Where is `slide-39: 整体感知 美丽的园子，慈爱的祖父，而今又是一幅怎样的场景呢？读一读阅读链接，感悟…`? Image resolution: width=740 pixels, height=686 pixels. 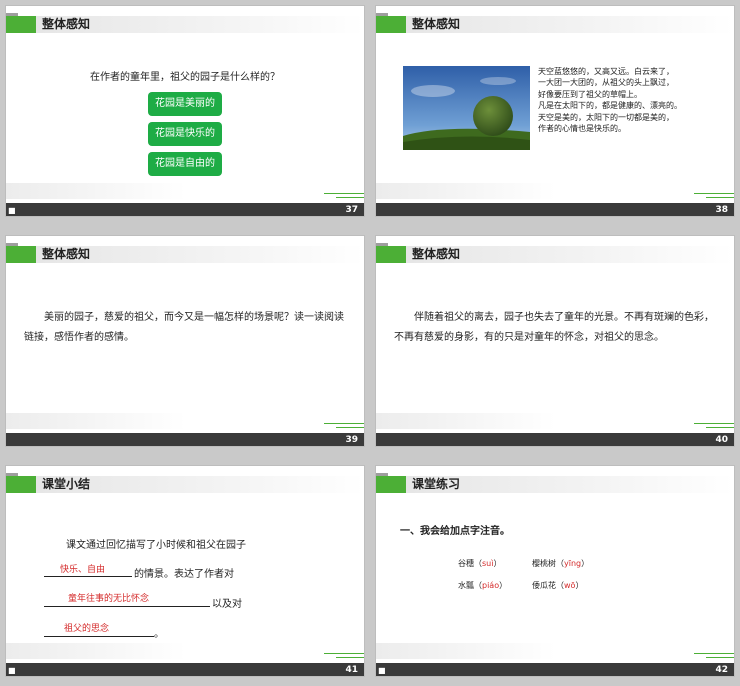 slide-39: 整体感知 美丽的园子，慈爱的祖父，而今又是一幅怎样的场景呢？读一读阅读链接，感悟… is located at coordinates (185, 341).